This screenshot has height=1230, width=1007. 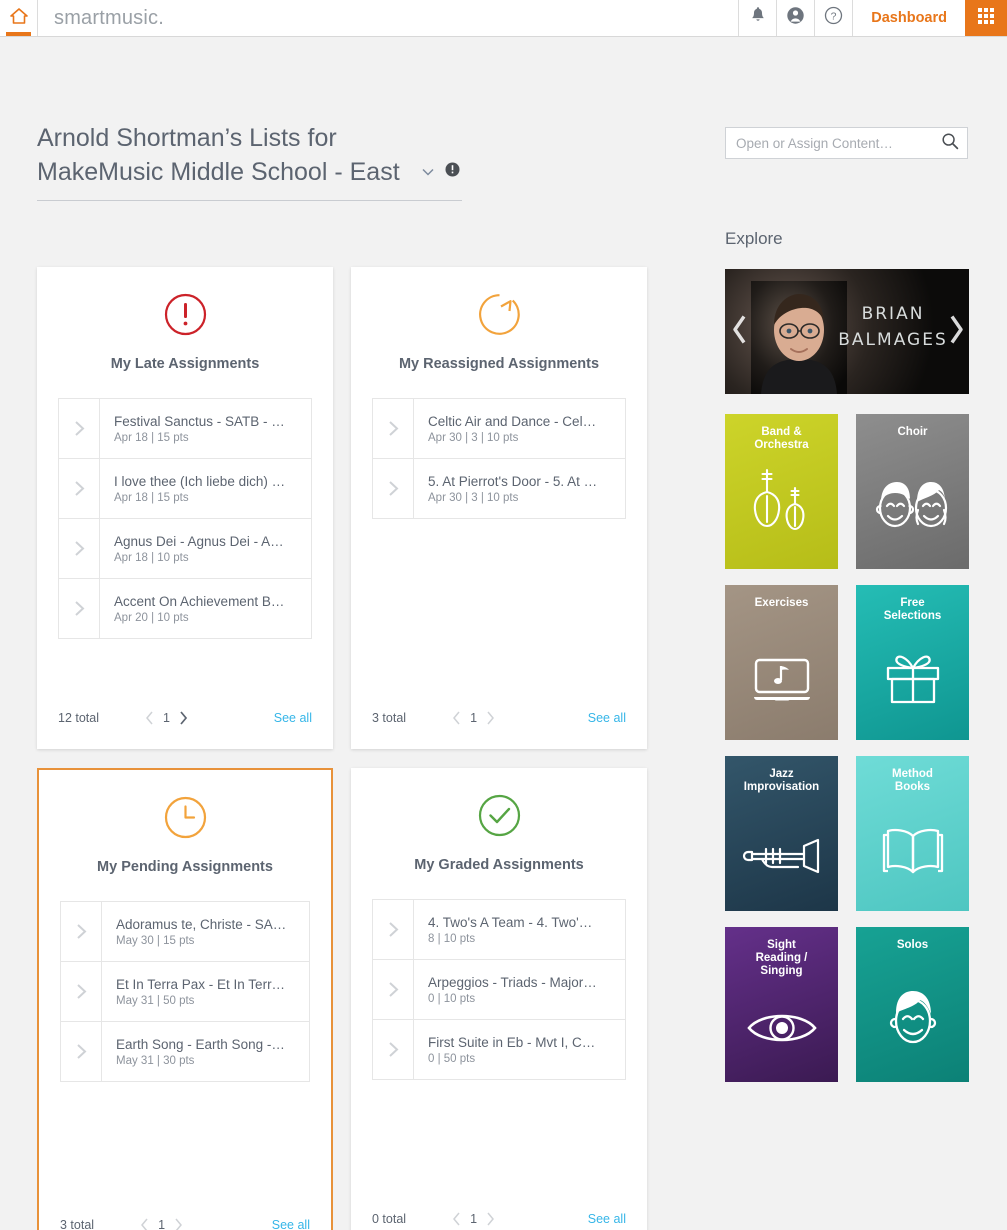 I want to click on card-footer: 3 total 1 See all, so click(x=185, y=1212).